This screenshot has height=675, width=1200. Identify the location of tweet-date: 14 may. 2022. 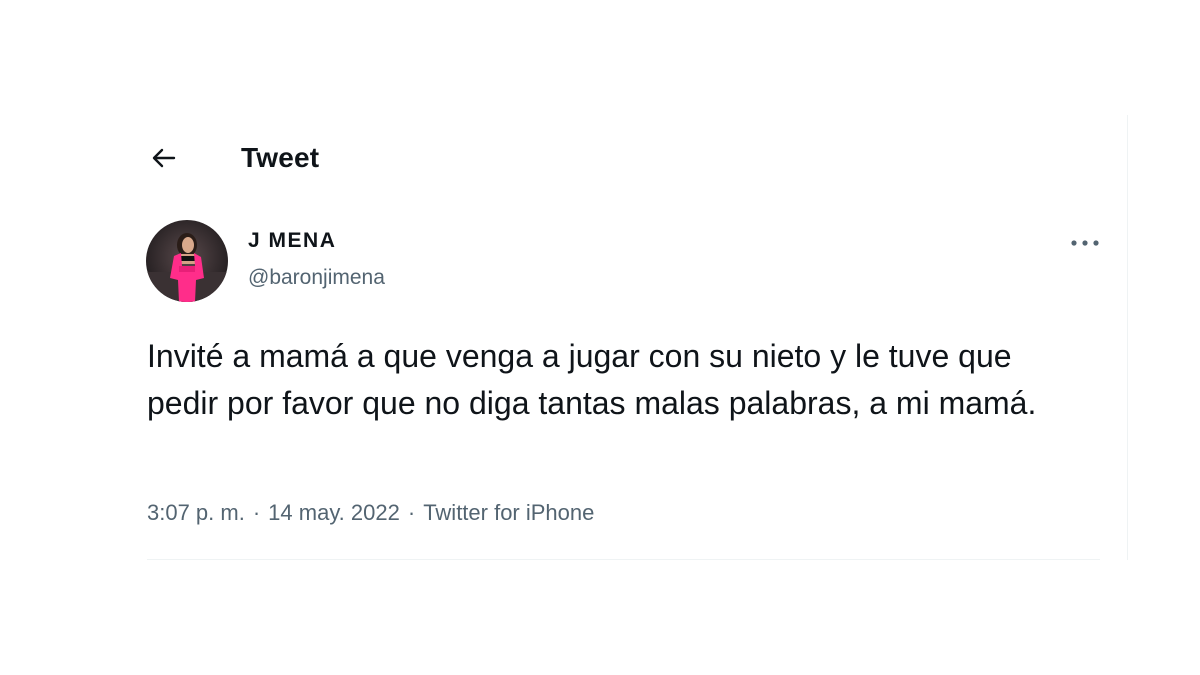
(334, 513).